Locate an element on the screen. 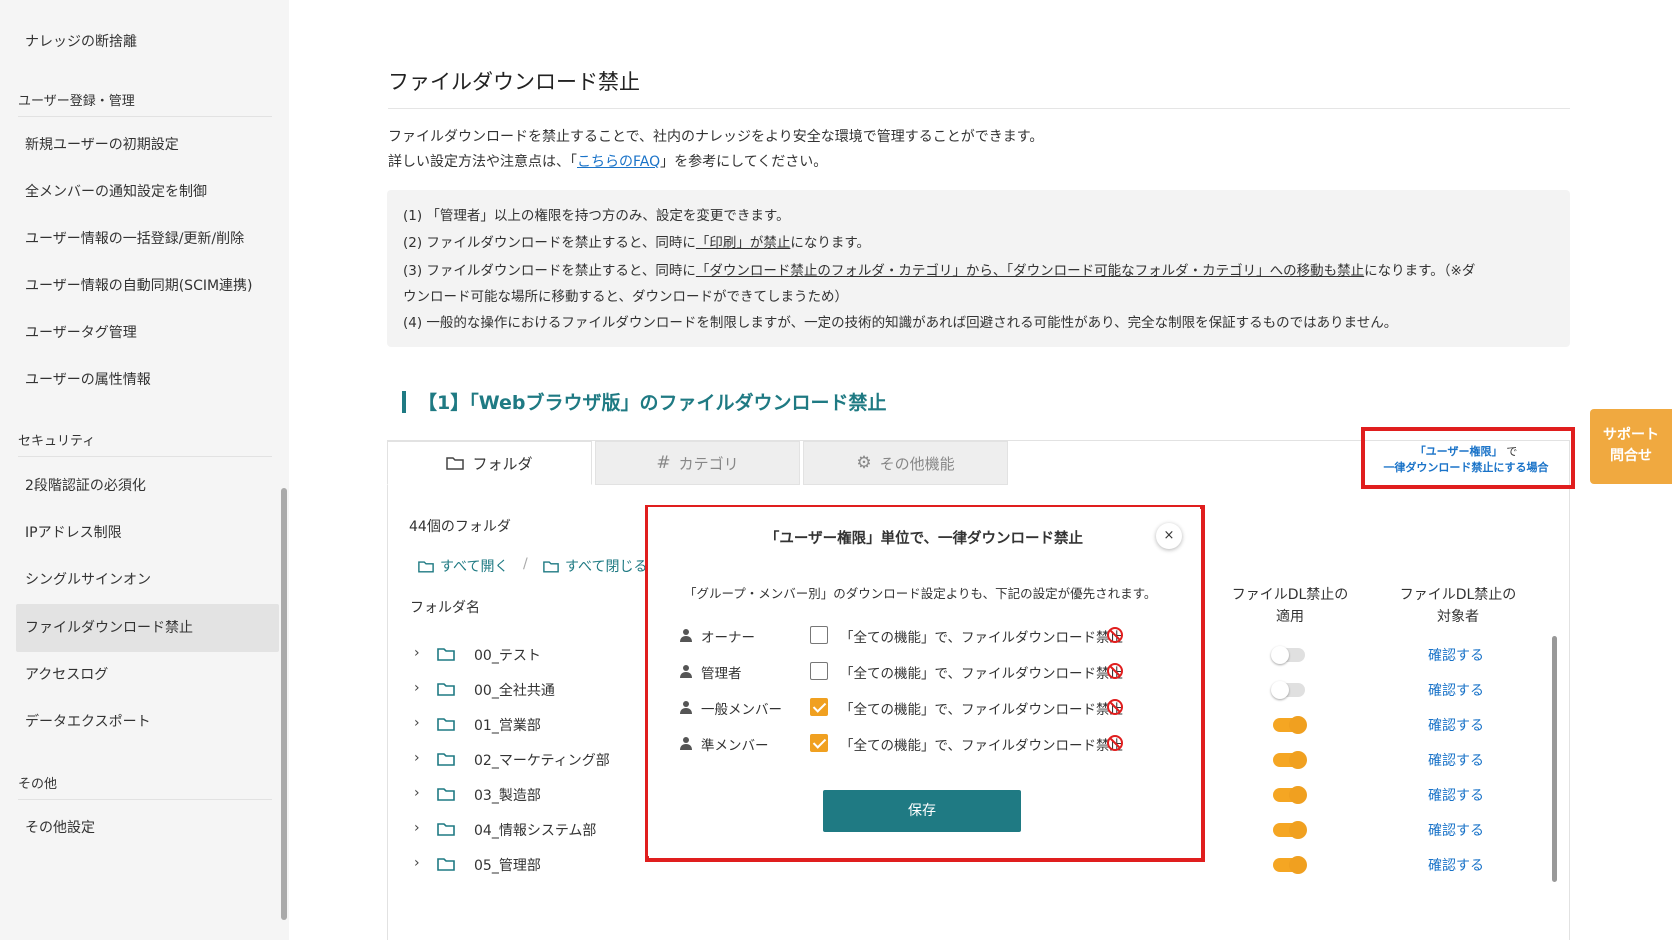 The image size is (1672, 940). tab-category-label: カテゴリ is located at coordinates (708, 463).